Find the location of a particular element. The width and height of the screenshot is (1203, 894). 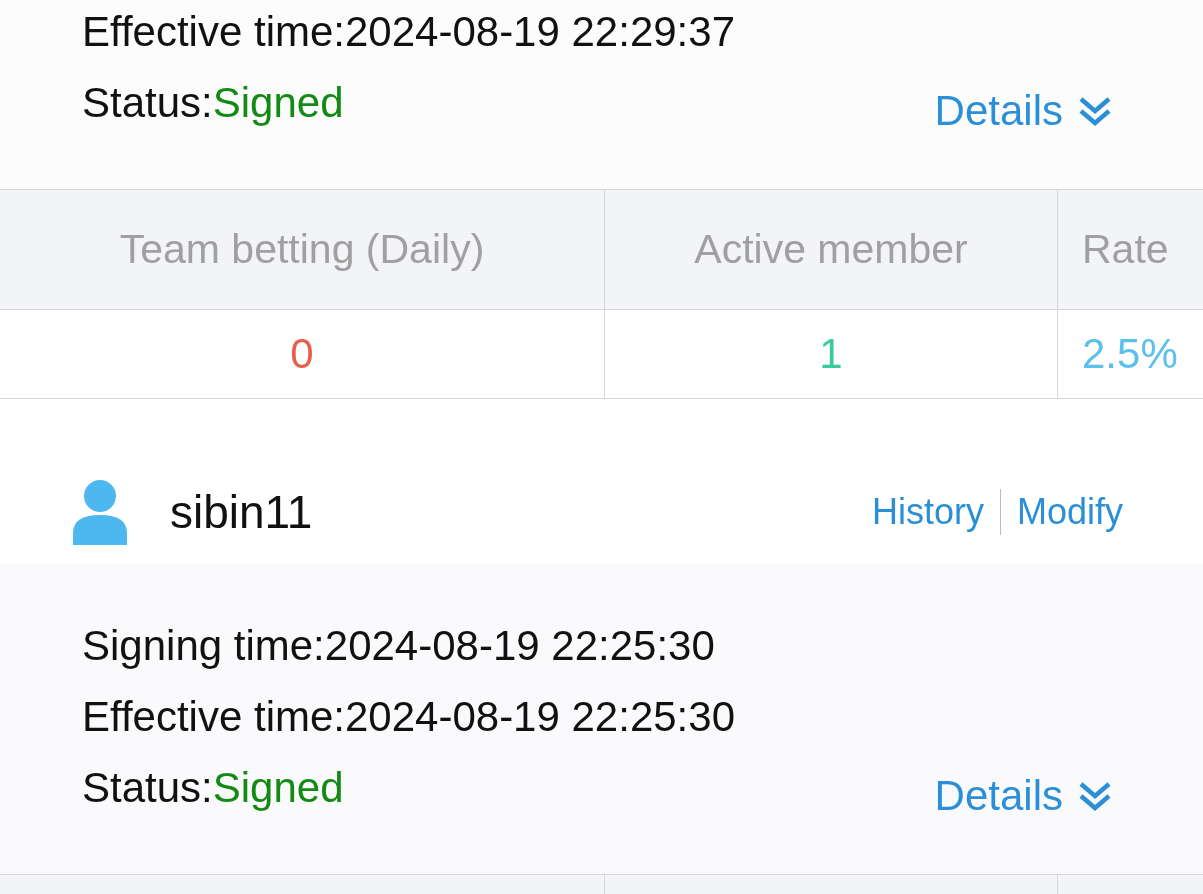

column-header: Team betting (Daily) is located at coordinates (302, 249).